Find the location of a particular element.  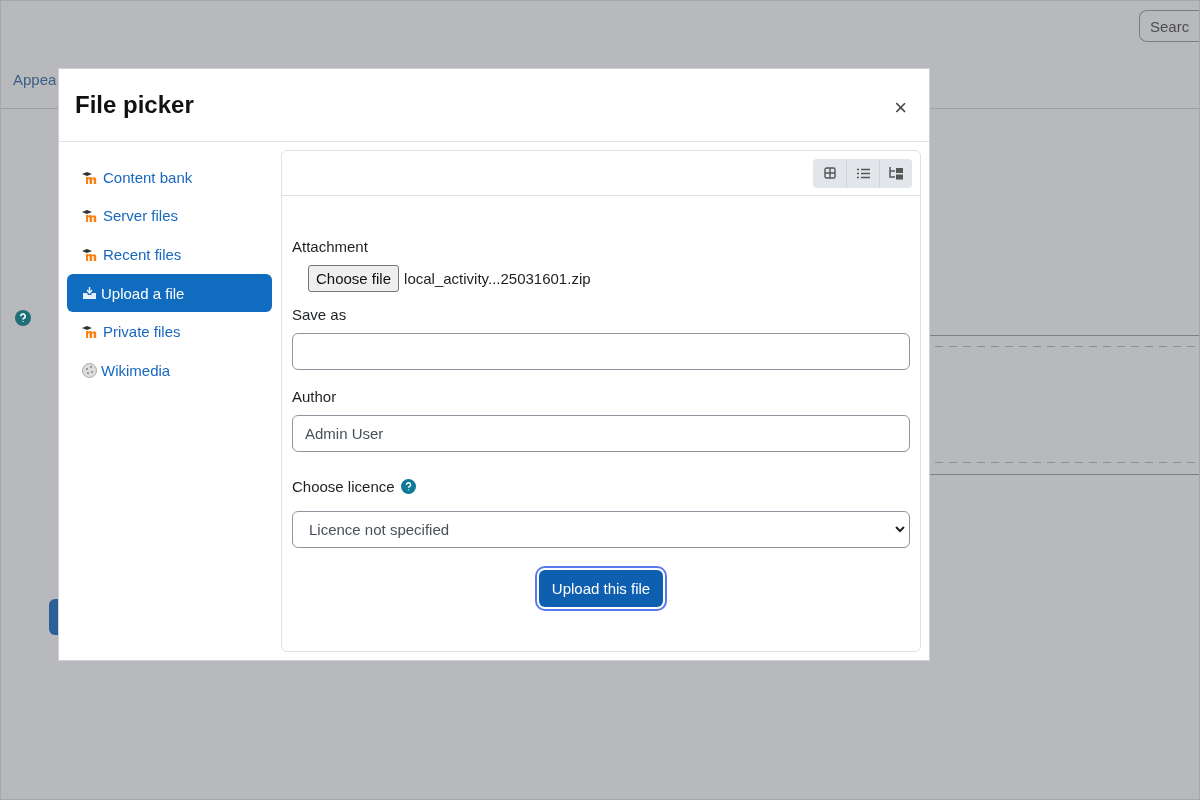

repository-item: Server files is located at coordinates (169, 216).